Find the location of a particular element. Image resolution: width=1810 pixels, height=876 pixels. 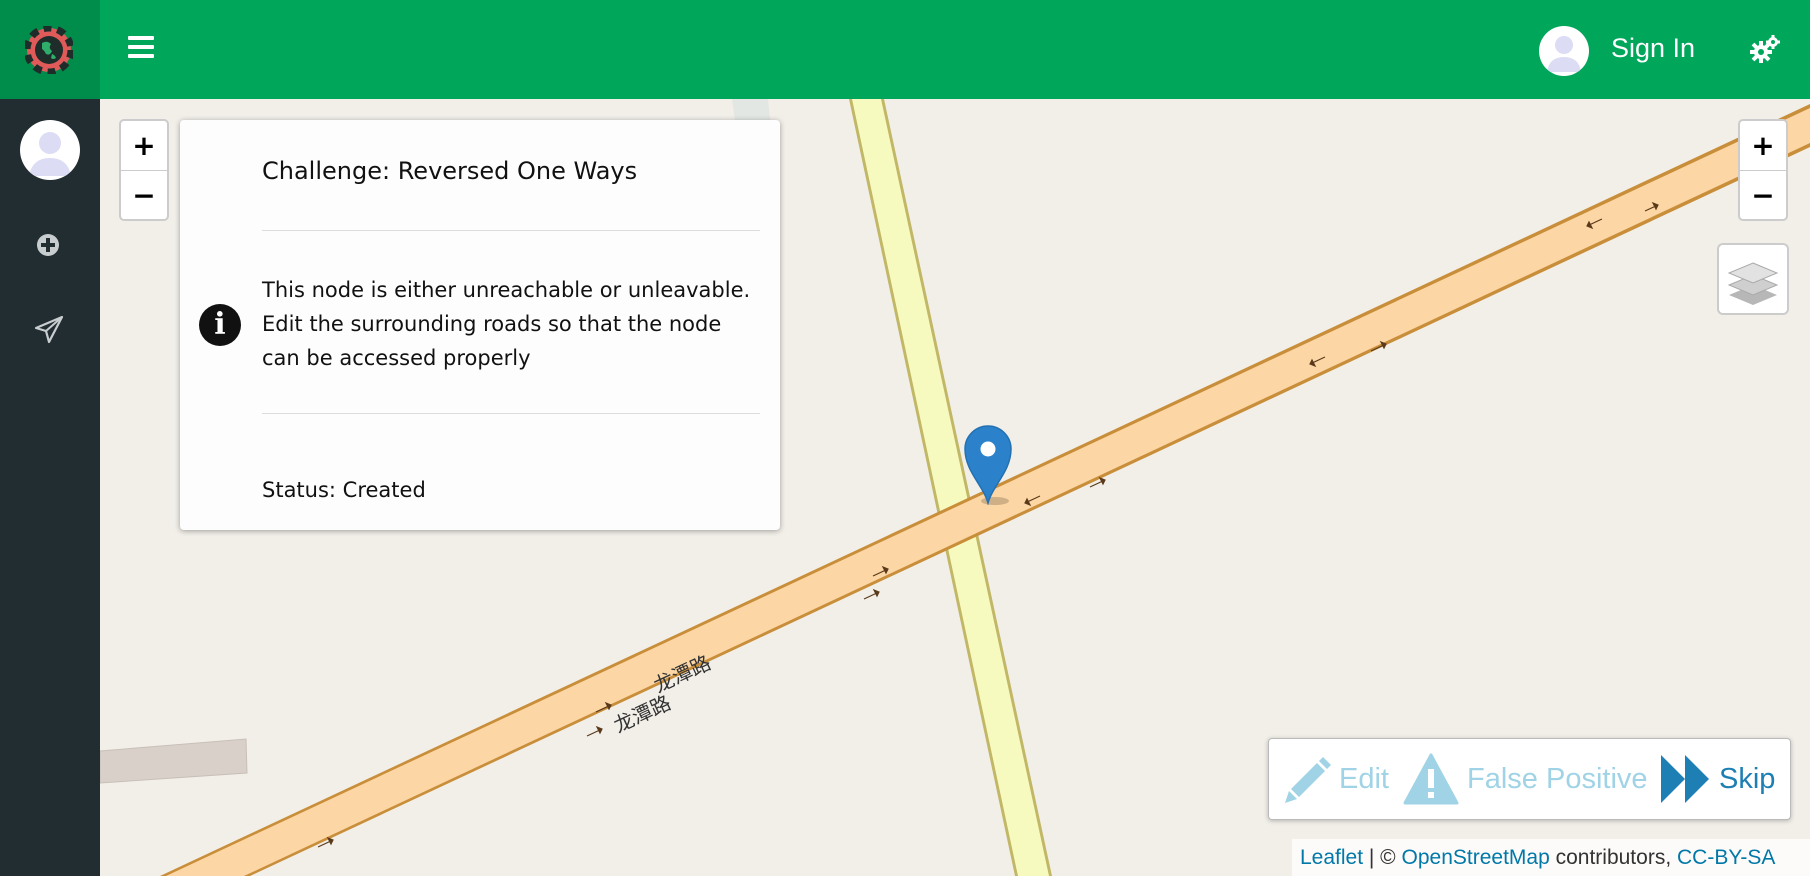

menu-toggle-icon is located at coordinates (141, 47).